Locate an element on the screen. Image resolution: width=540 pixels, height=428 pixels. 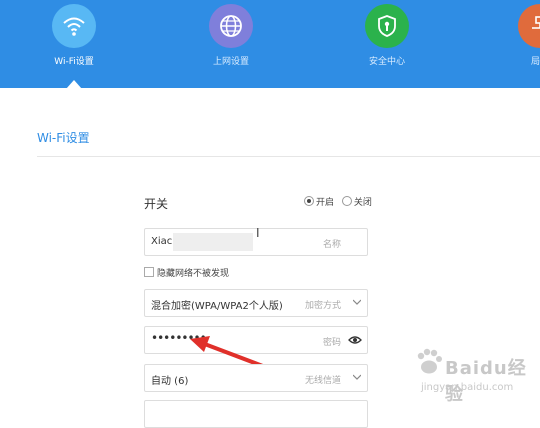
switch-label: 开关 is located at coordinates (156, 204).